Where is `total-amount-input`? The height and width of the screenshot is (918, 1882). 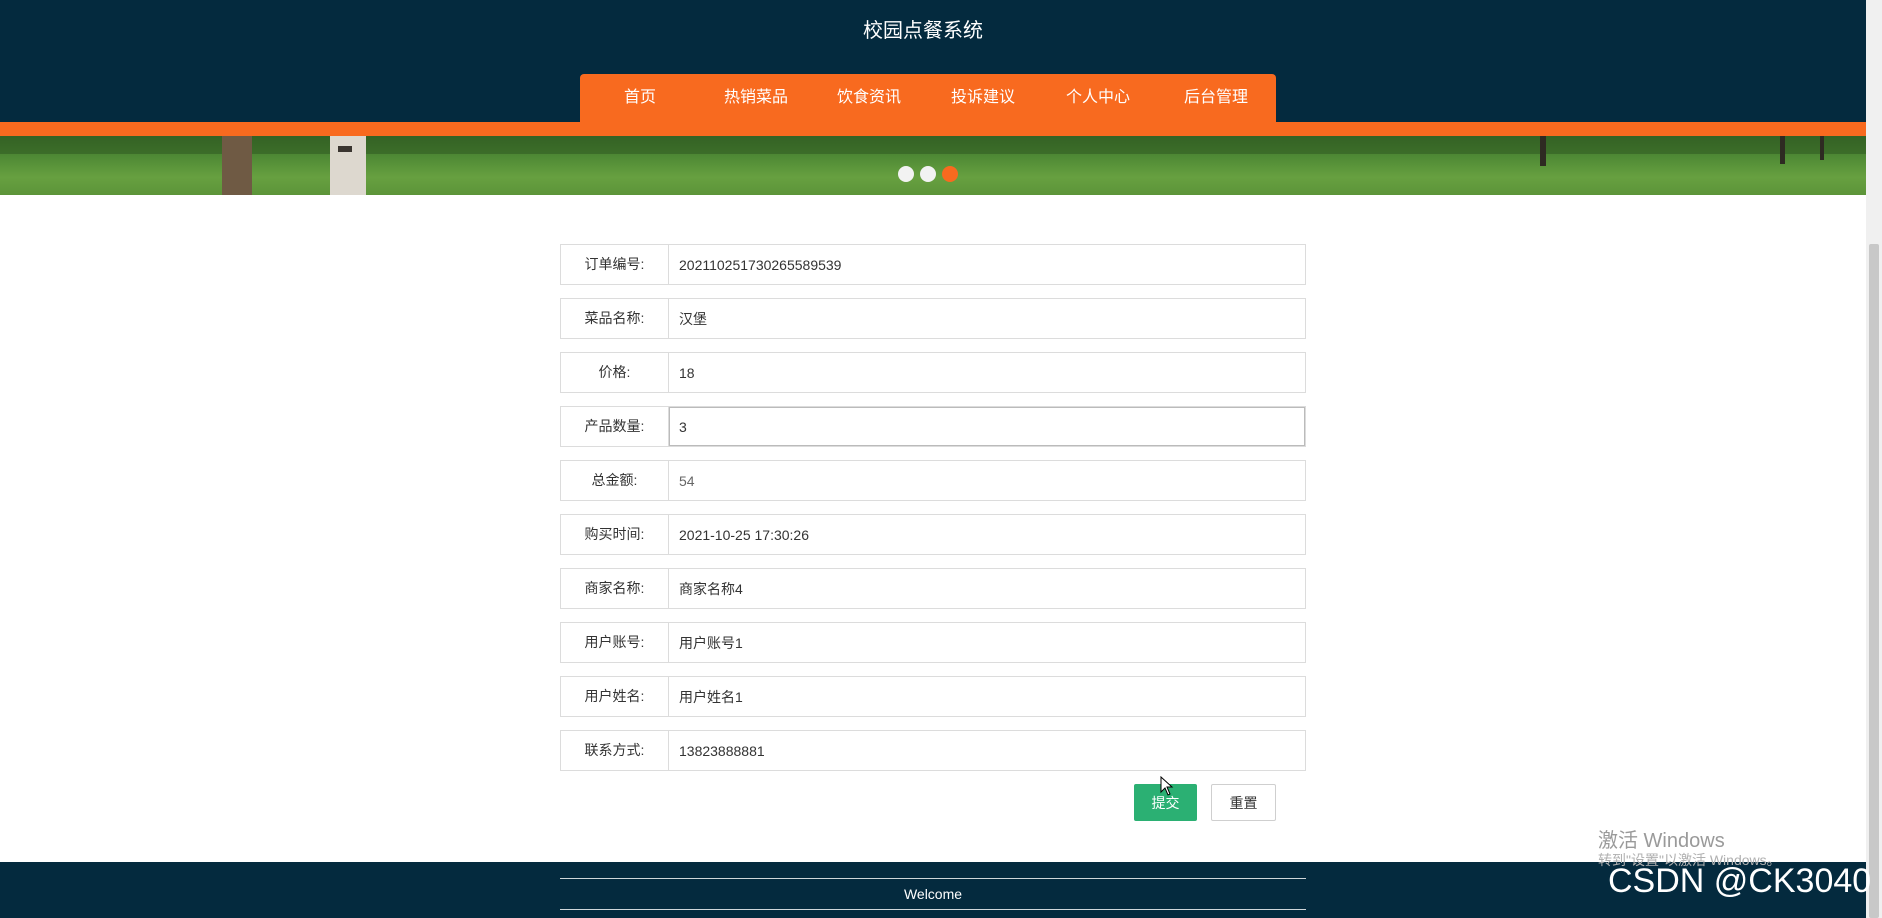
total-amount-input is located at coordinates (987, 480).